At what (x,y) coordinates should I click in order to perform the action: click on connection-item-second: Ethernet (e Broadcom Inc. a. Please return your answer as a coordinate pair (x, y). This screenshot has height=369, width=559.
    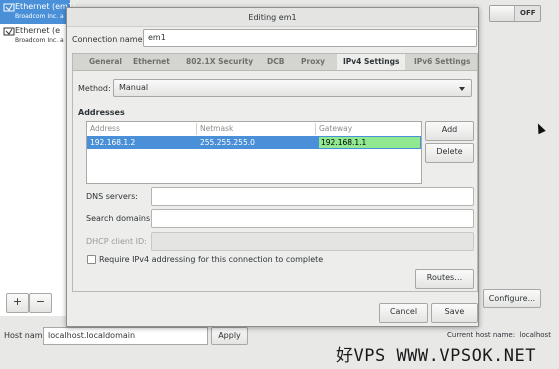
    Looking at the image, I should click on (35, 36).